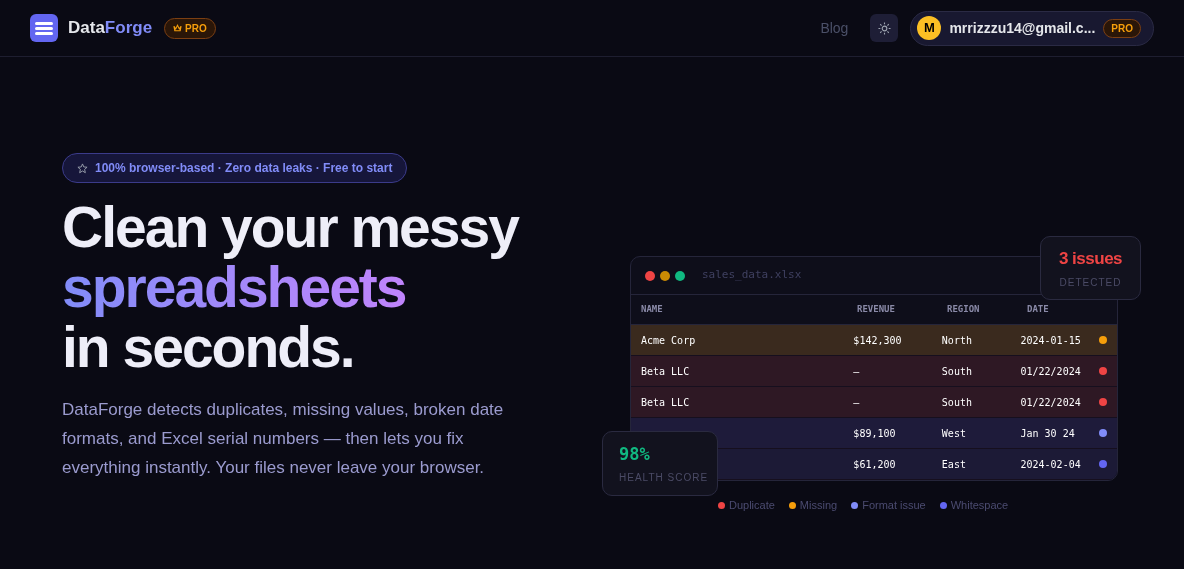 This screenshot has height=569, width=1184. I want to click on account-button: M mrrizzzu14@gmail.c... PRO, so click(1032, 28).